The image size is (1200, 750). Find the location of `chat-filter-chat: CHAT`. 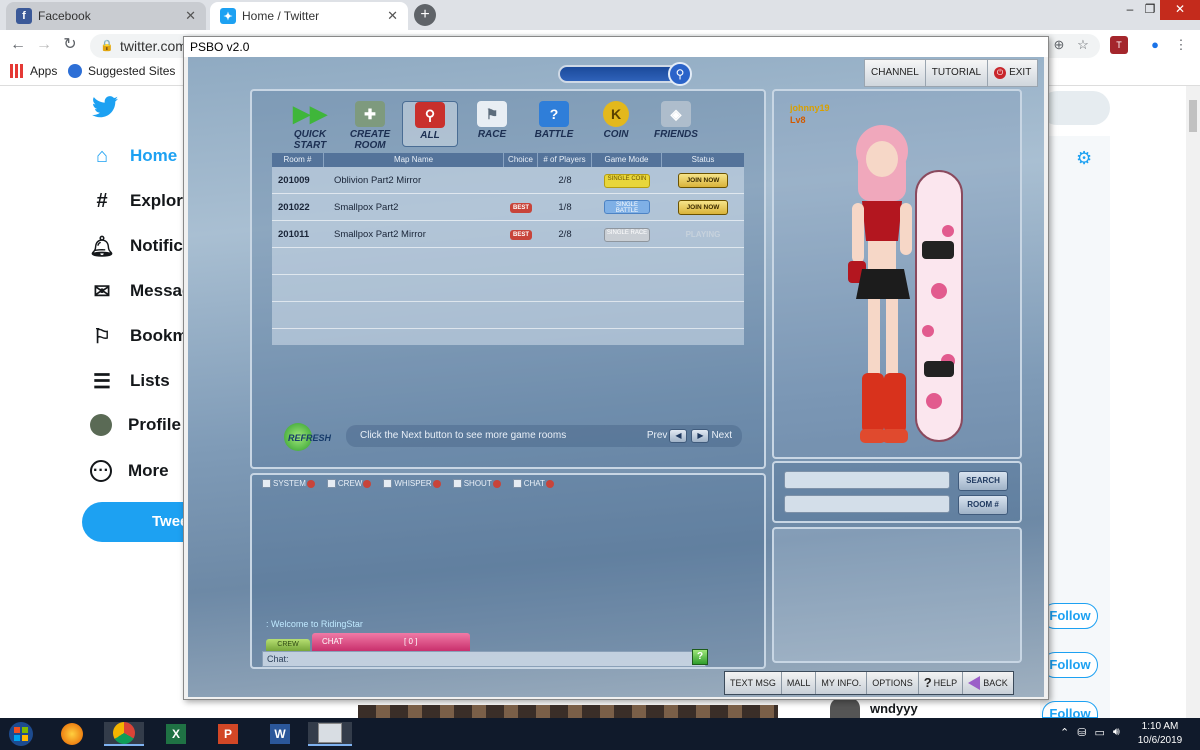

chat-filter-chat: CHAT is located at coordinates (533, 483).